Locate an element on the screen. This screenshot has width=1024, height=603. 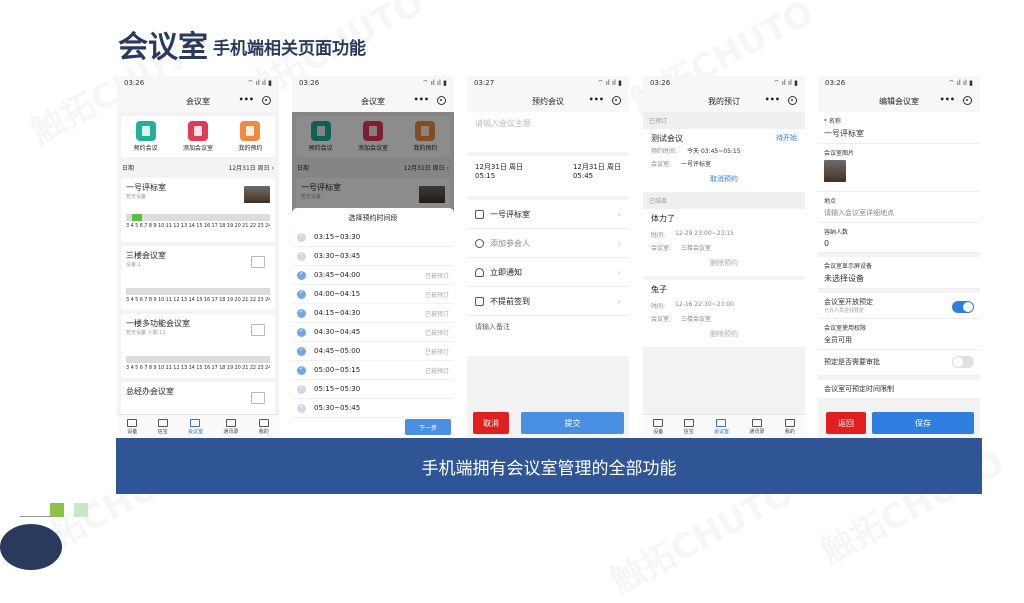
time-slot: 05:30~05:45 is located at coordinates (373, 408).